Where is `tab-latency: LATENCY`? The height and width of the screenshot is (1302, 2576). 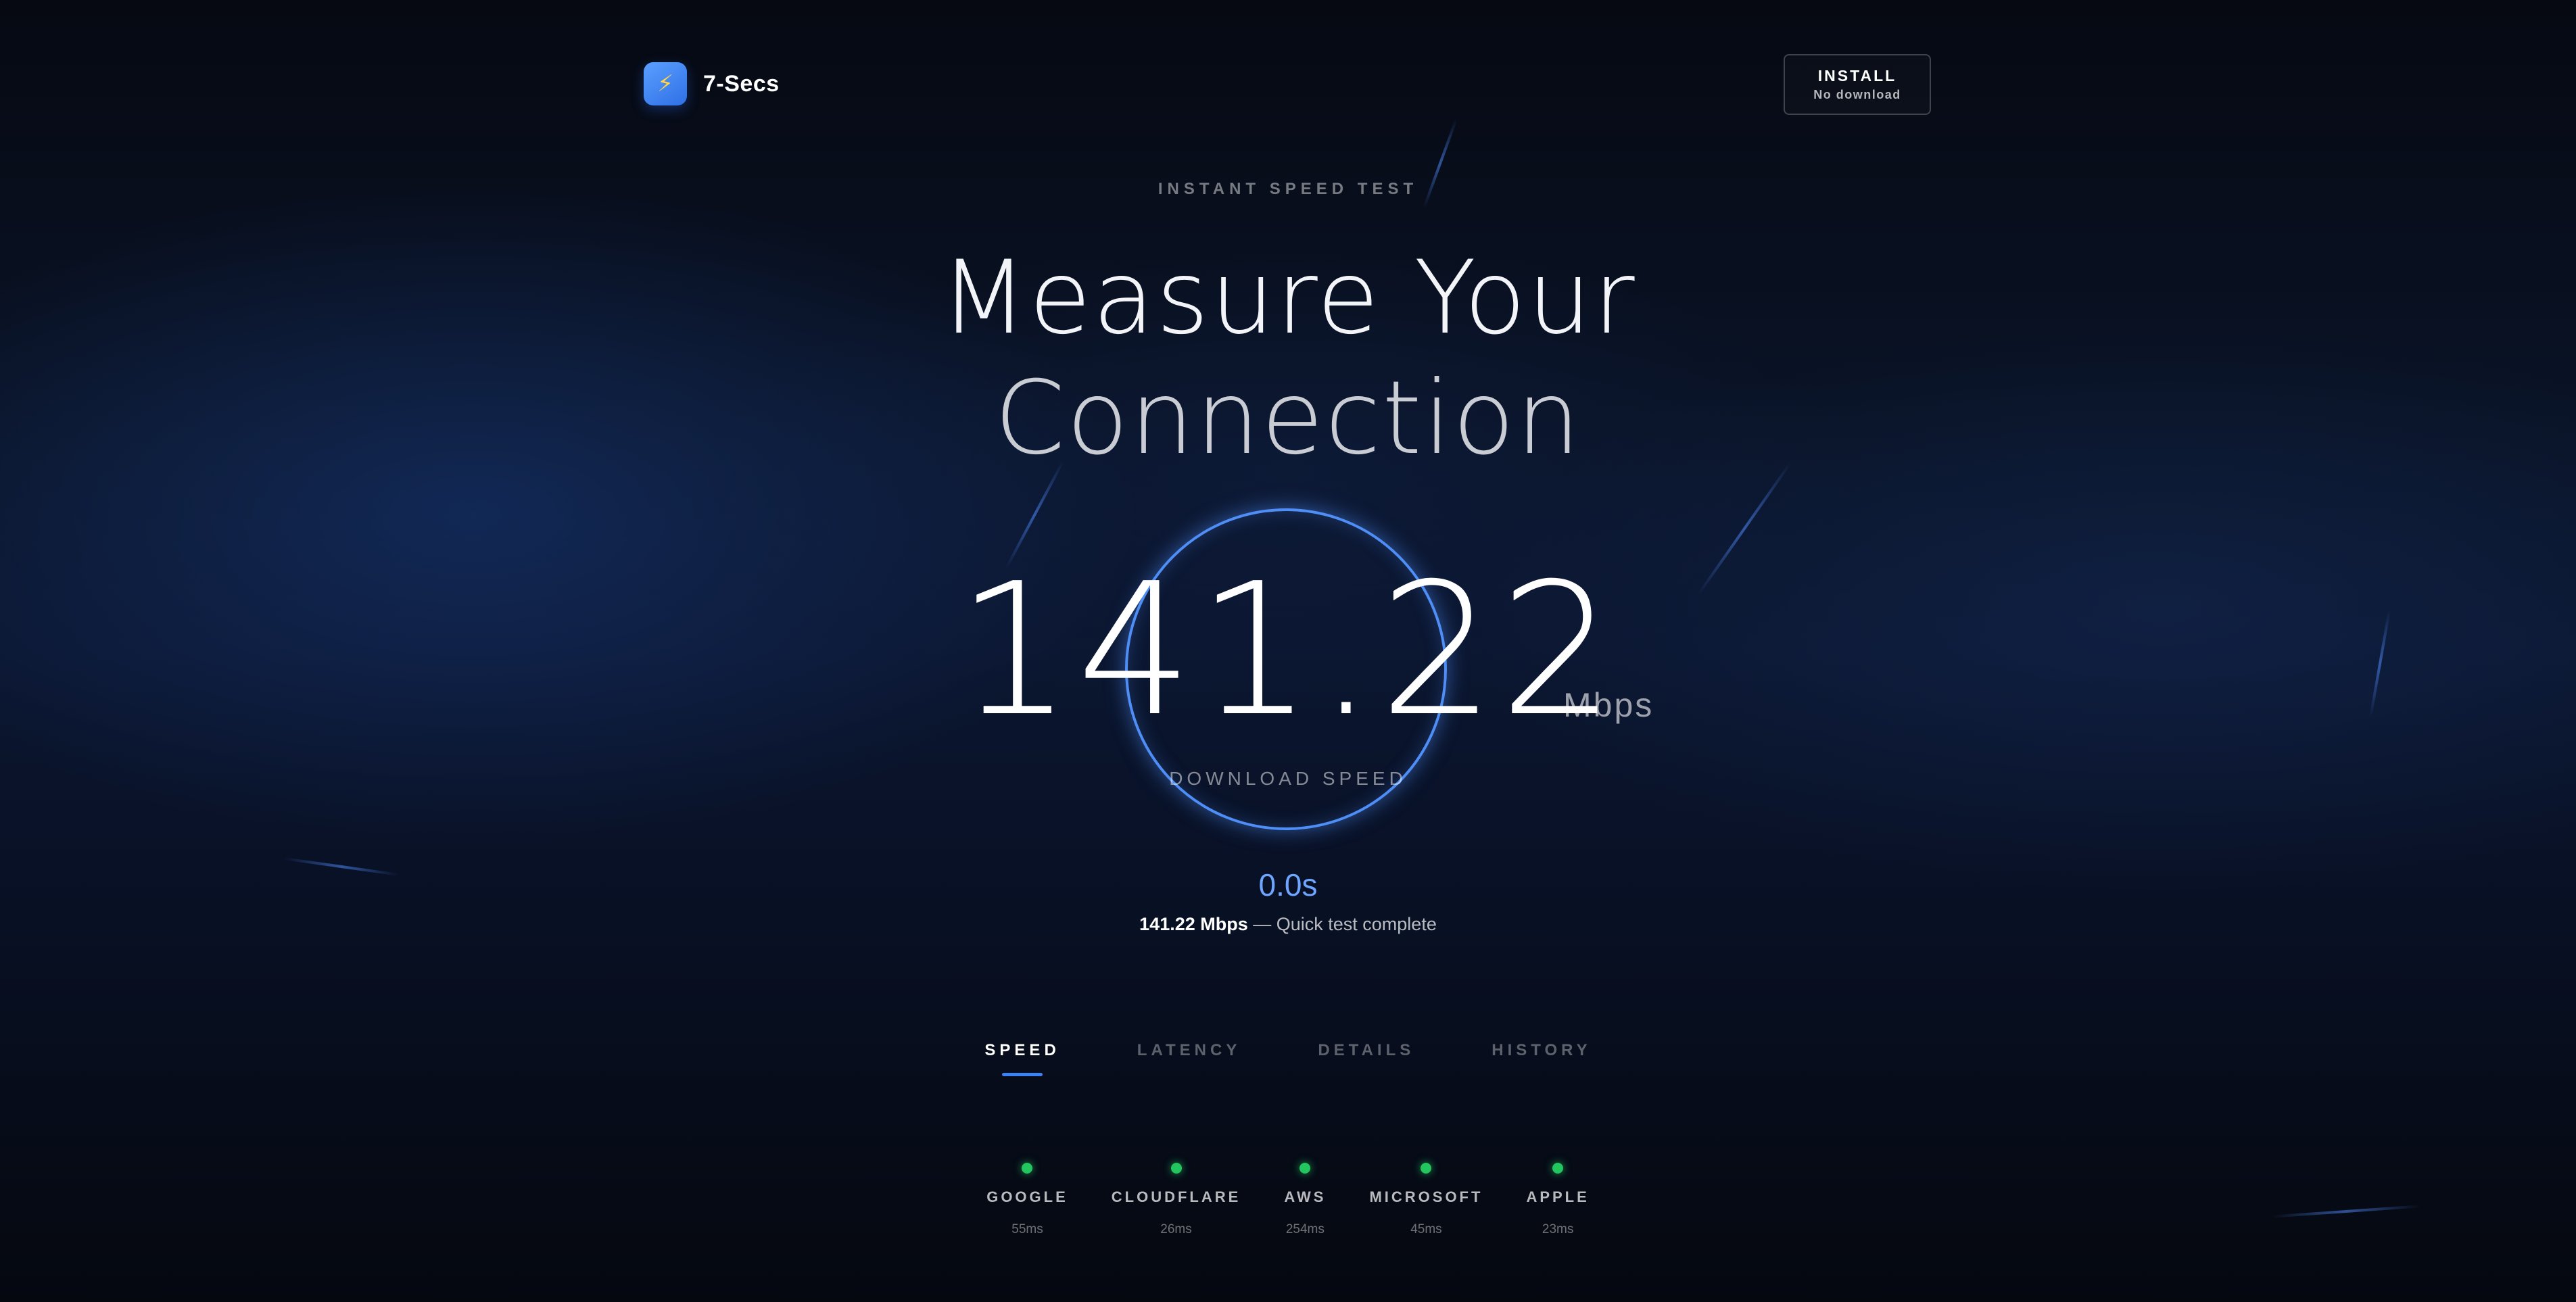
tab-latency: LATENCY is located at coordinates (1189, 1058).